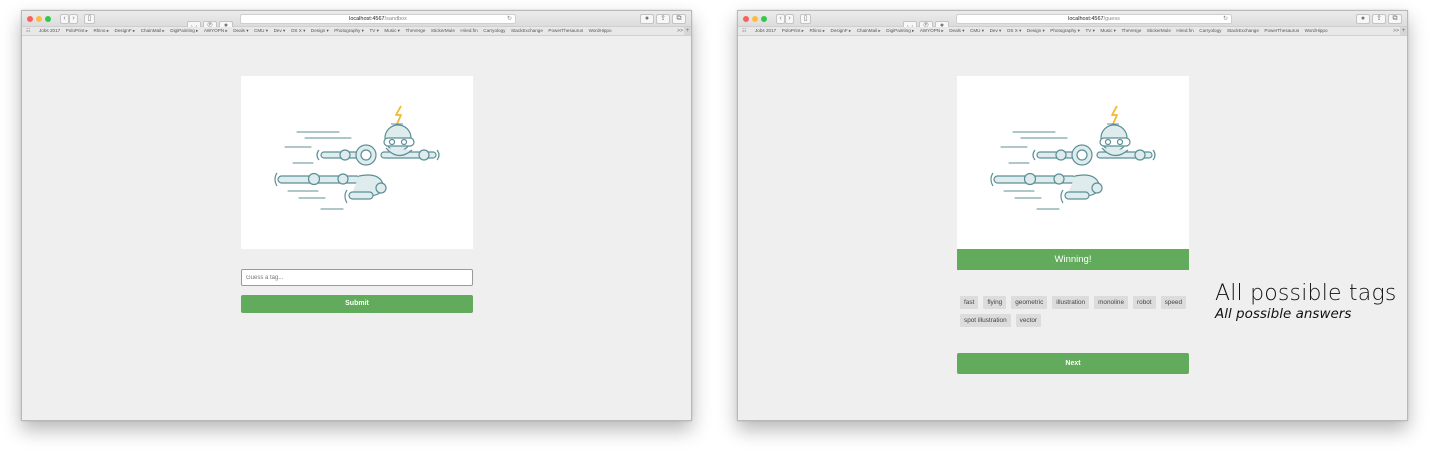 Image resolution: width=1430 pixels, height=451 pixels. What do you see at coordinates (995, 302) in the screenshot?
I see `tag-chip: flying` at bounding box center [995, 302].